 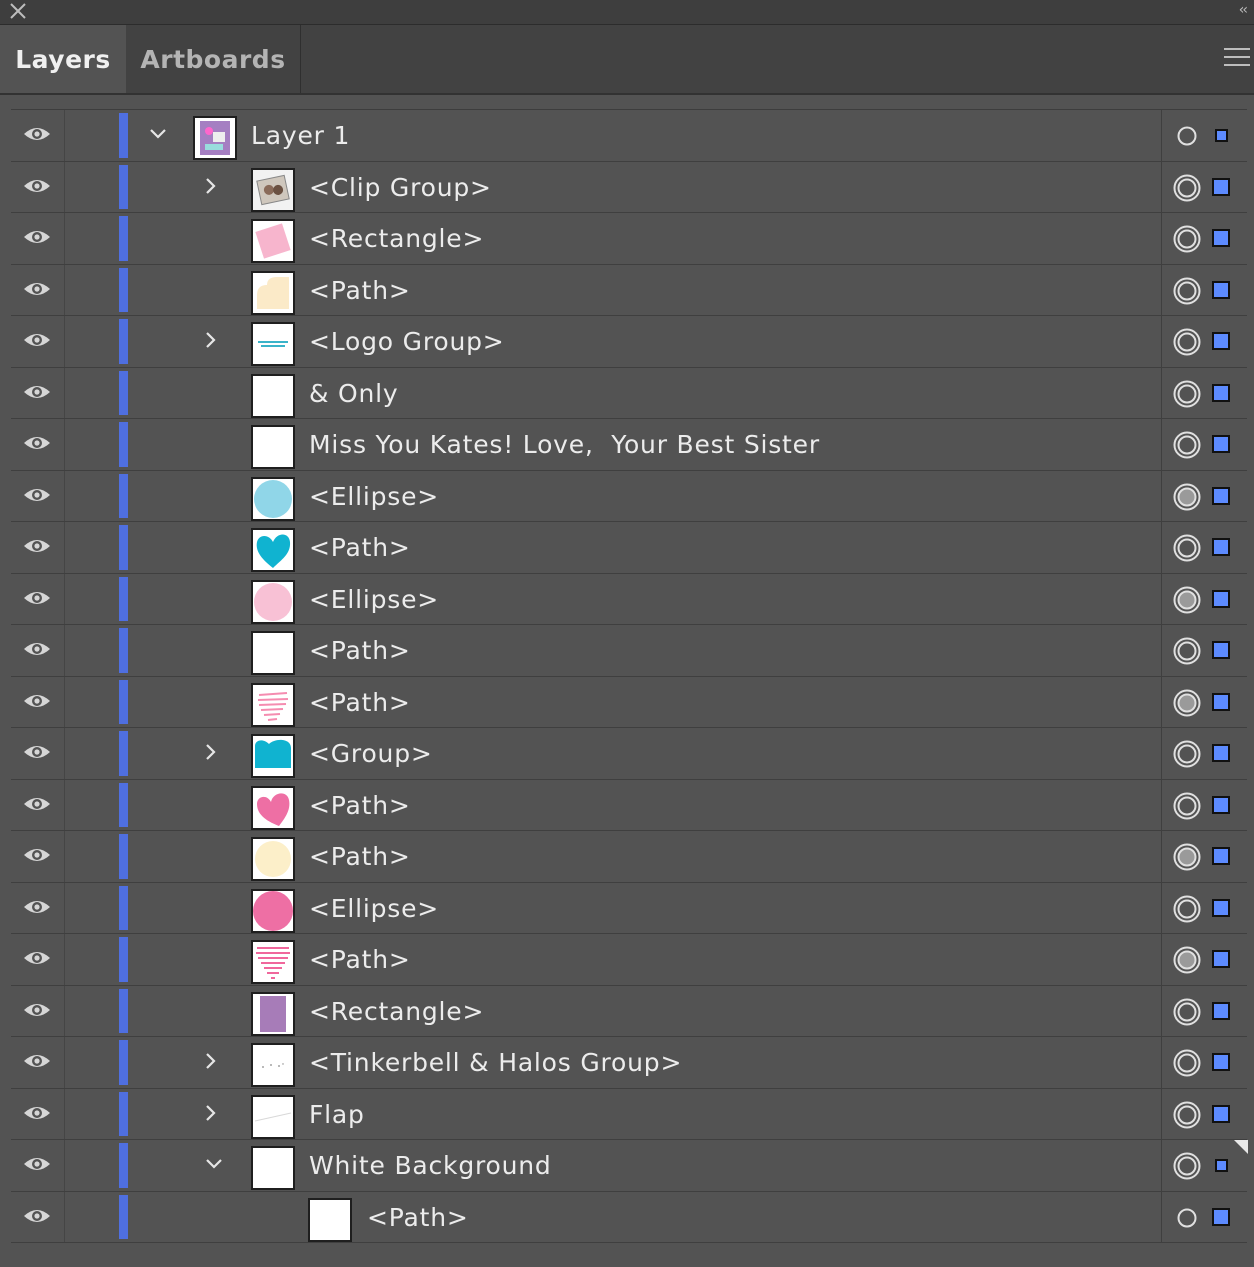 I want to click on sublayer-row: Miss You Kates! Love, Your Best Sister, so click(x=629, y=445).